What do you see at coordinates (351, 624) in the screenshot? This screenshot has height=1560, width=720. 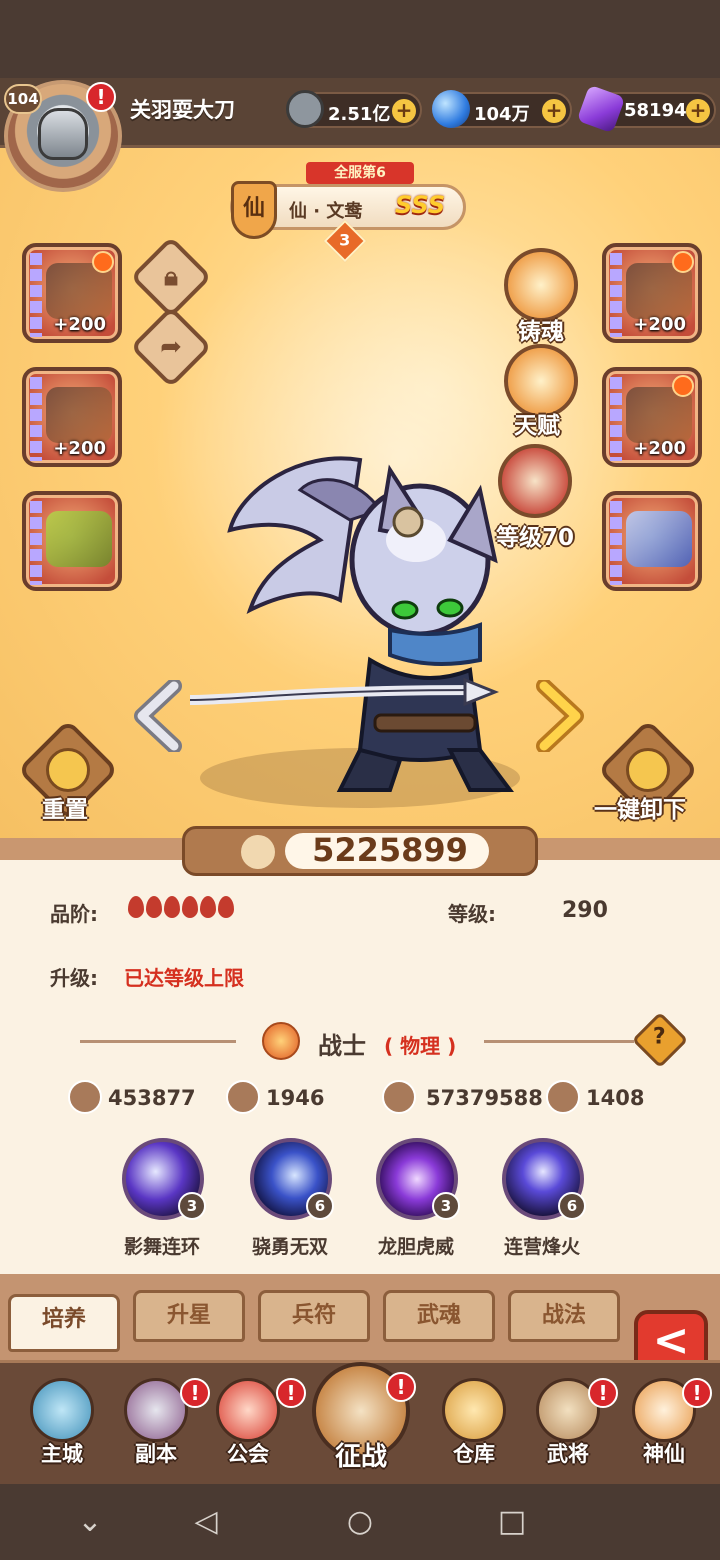 I see `hero-character` at bounding box center [351, 624].